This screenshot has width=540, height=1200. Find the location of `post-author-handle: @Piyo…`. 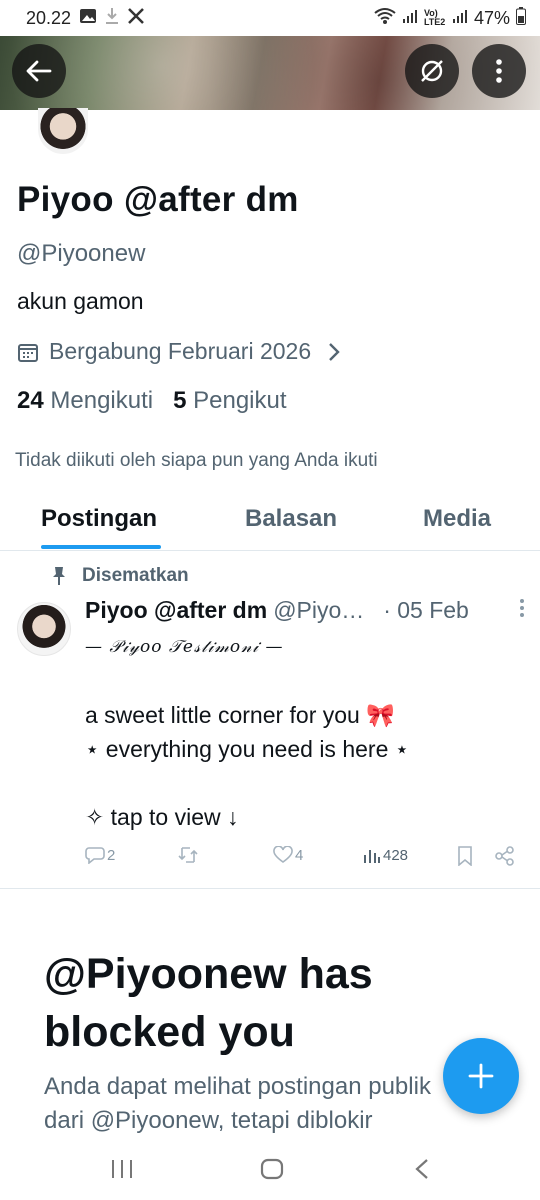

post-author-handle: @Piyo… is located at coordinates (319, 610).